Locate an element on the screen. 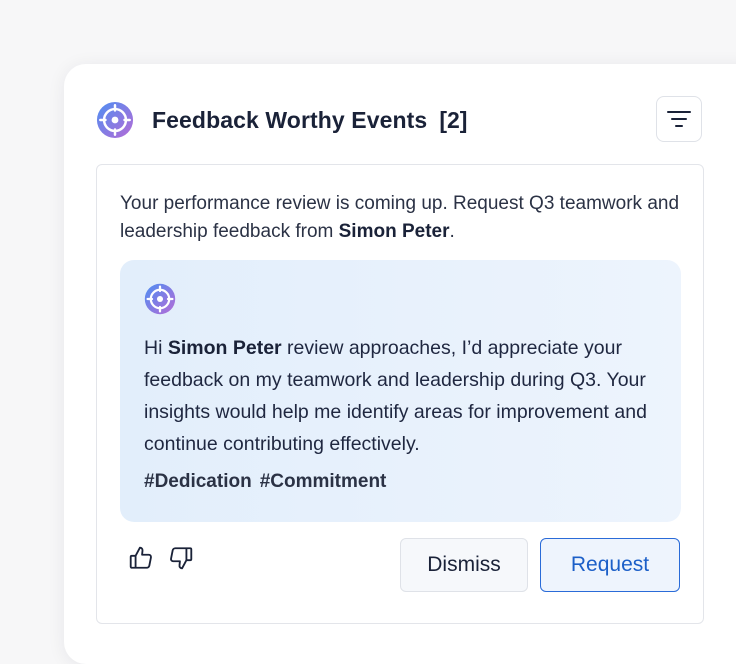  assistant-logo-icon is located at coordinates (160, 299).